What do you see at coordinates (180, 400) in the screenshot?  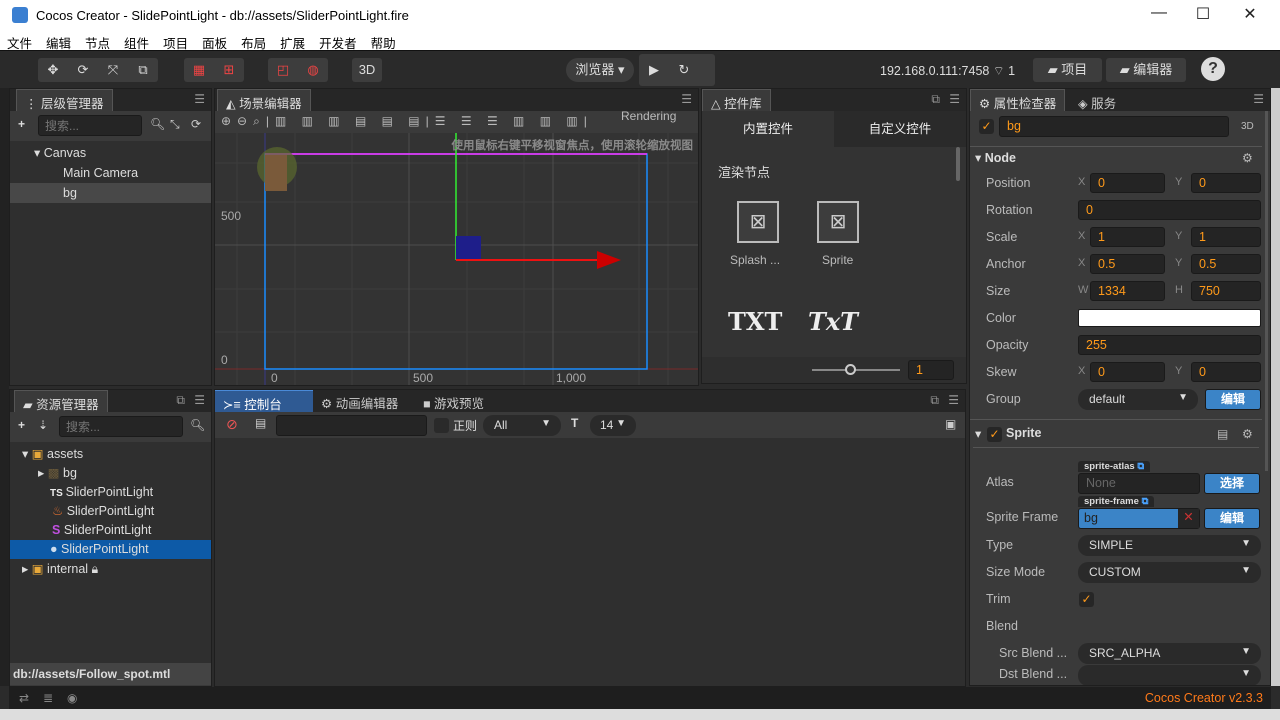 I see `popout-icon: ⧉` at bounding box center [180, 400].